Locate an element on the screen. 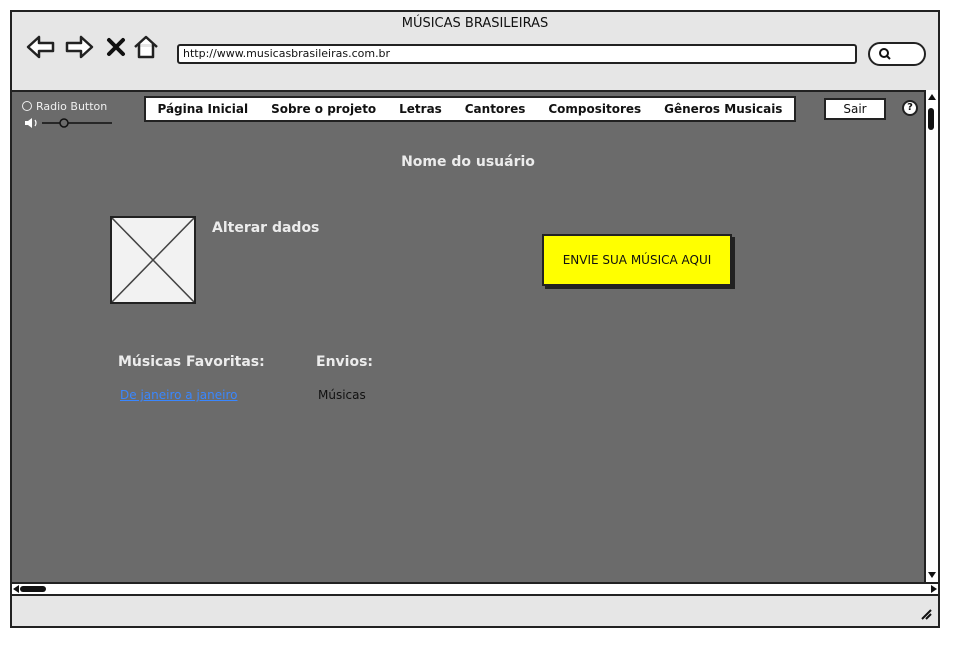  menu-item-cantores: Cantores is located at coordinates (495, 109).